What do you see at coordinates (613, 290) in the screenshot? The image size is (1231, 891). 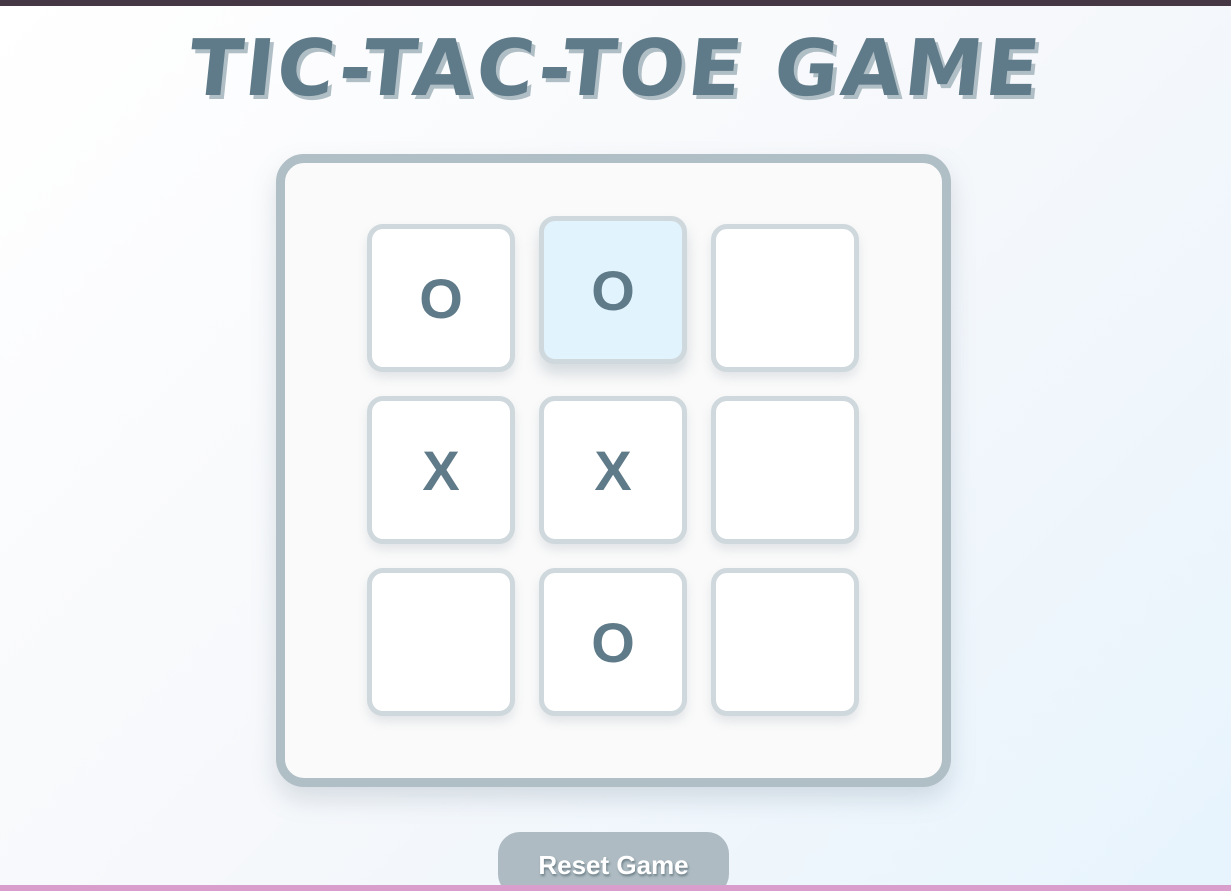 I see `cell-2: O` at bounding box center [613, 290].